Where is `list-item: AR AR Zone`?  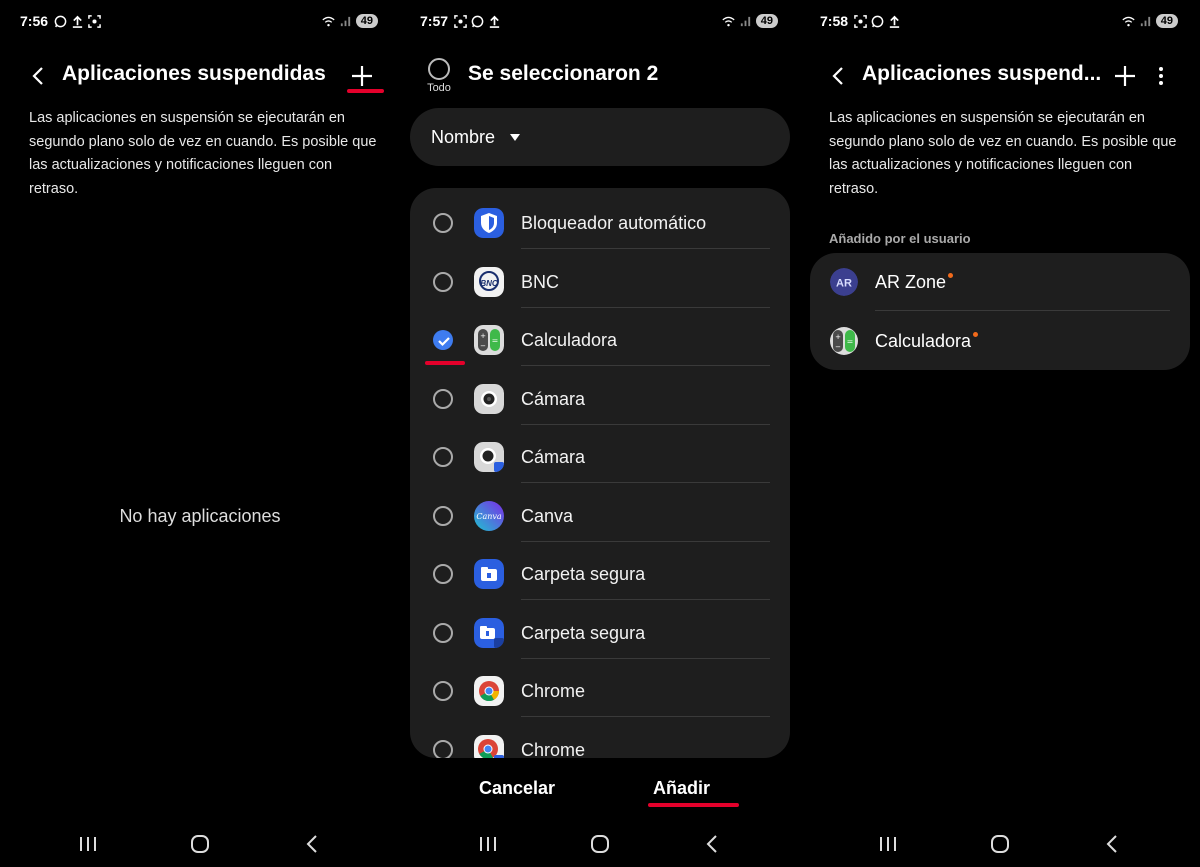
list-item: AR AR Zone is located at coordinates (1000, 282).